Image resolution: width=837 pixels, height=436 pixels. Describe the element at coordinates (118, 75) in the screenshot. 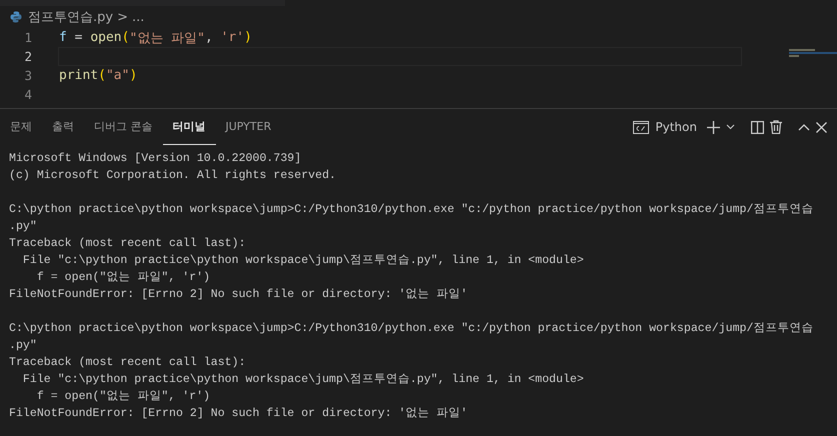

I see `code-token: "a"` at that location.